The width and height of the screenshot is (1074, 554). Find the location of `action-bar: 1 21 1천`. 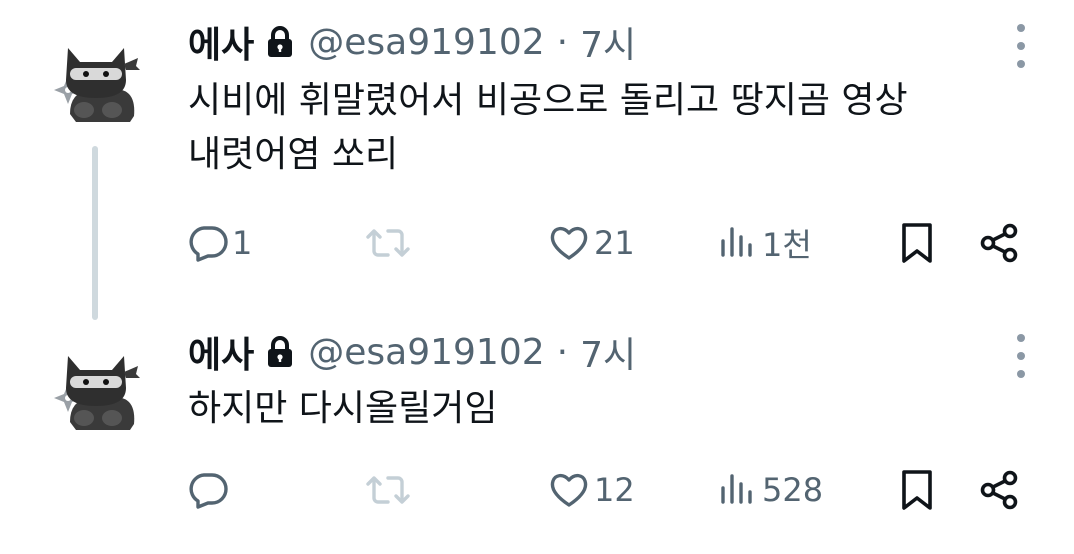

action-bar: 1 21 1천 is located at coordinates (537, 243).